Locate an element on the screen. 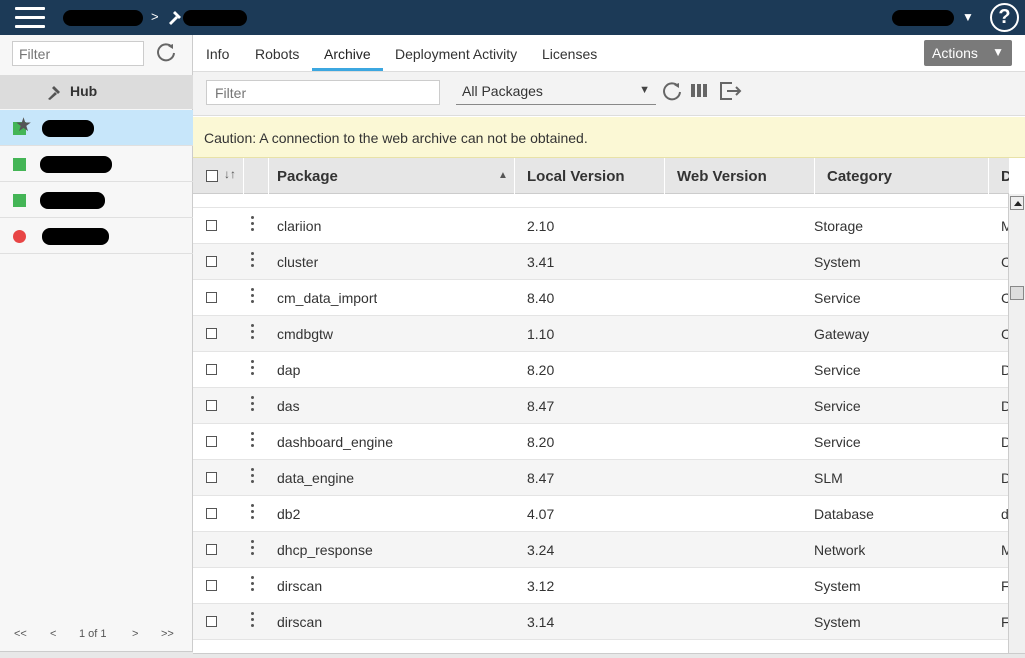  cell-package: dap is located at coordinates (289, 370).